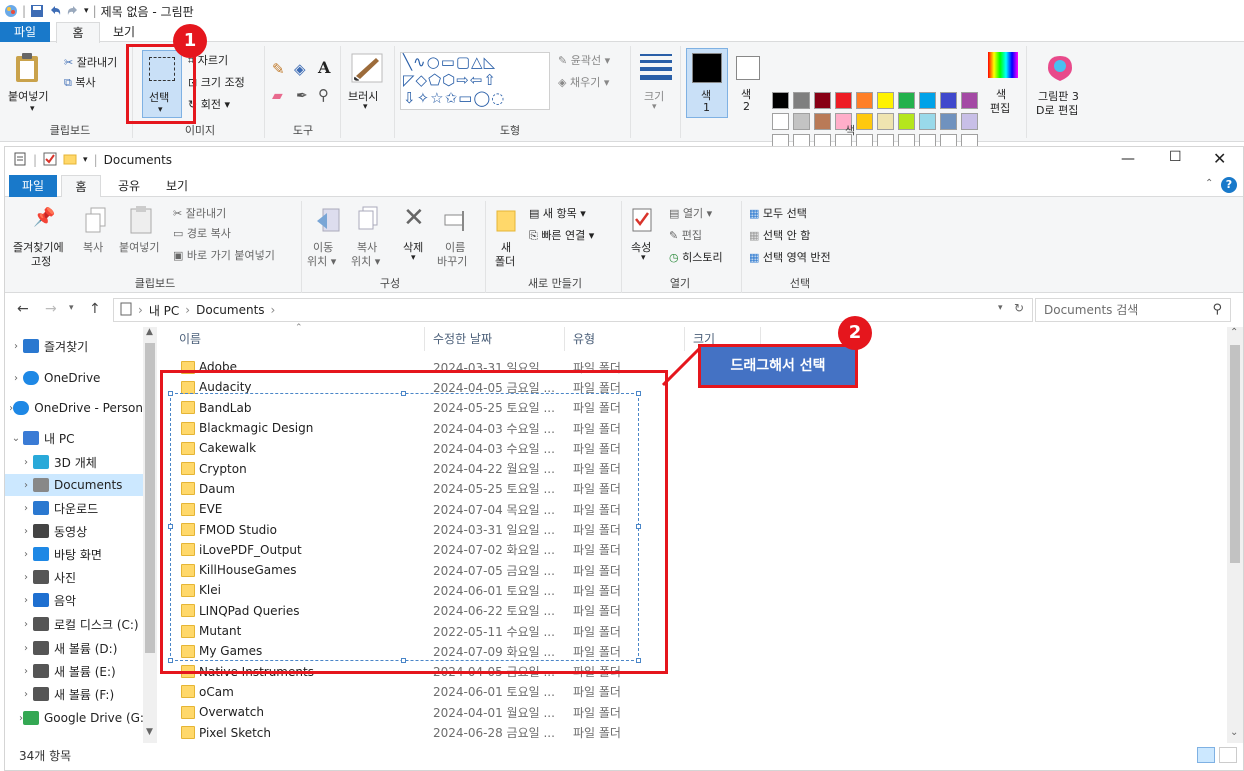  I want to click on nav-scroll-down-icon: ▼, so click(149, 732).